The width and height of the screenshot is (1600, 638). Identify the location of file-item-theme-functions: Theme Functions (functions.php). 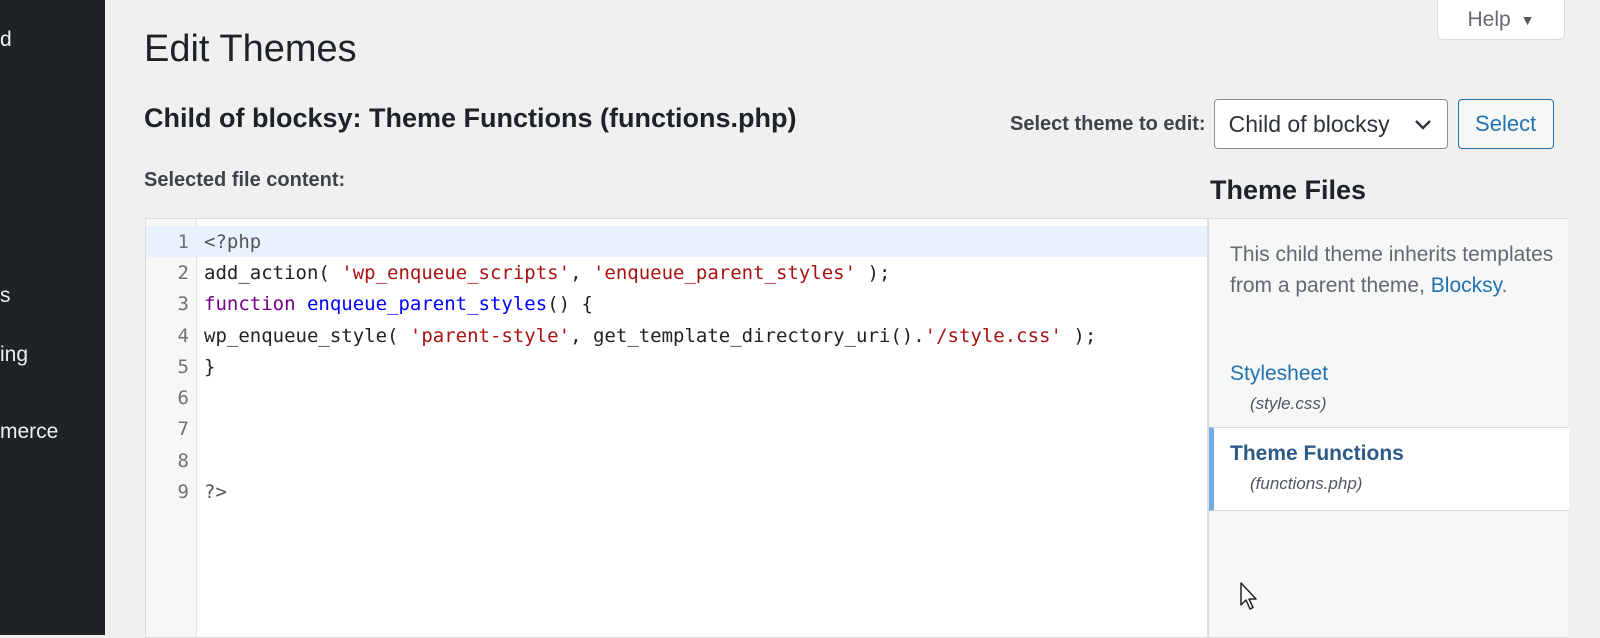
(1389, 469).